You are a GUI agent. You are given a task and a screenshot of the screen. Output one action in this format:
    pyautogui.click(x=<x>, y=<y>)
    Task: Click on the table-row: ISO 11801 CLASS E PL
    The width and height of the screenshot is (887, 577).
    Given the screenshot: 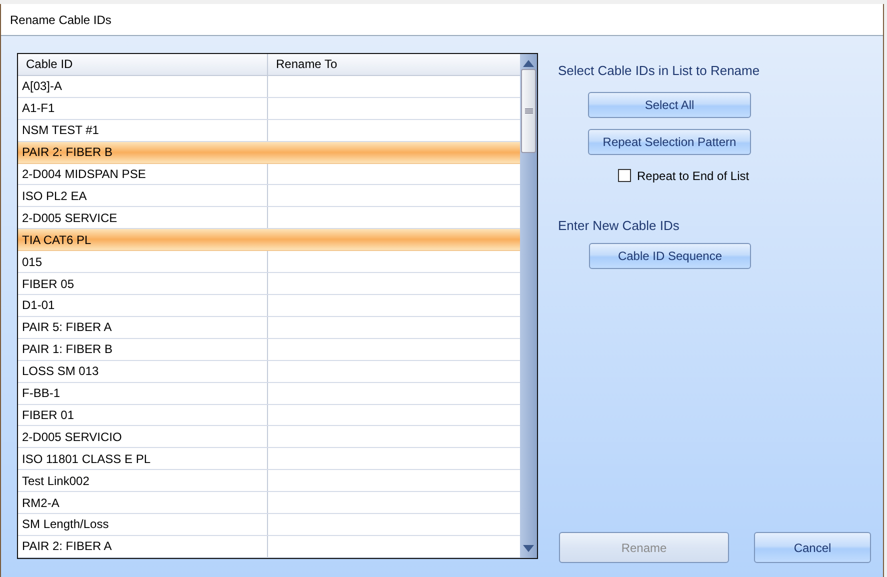 What is the action you would take?
    pyautogui.click(x=269, y=459)
    